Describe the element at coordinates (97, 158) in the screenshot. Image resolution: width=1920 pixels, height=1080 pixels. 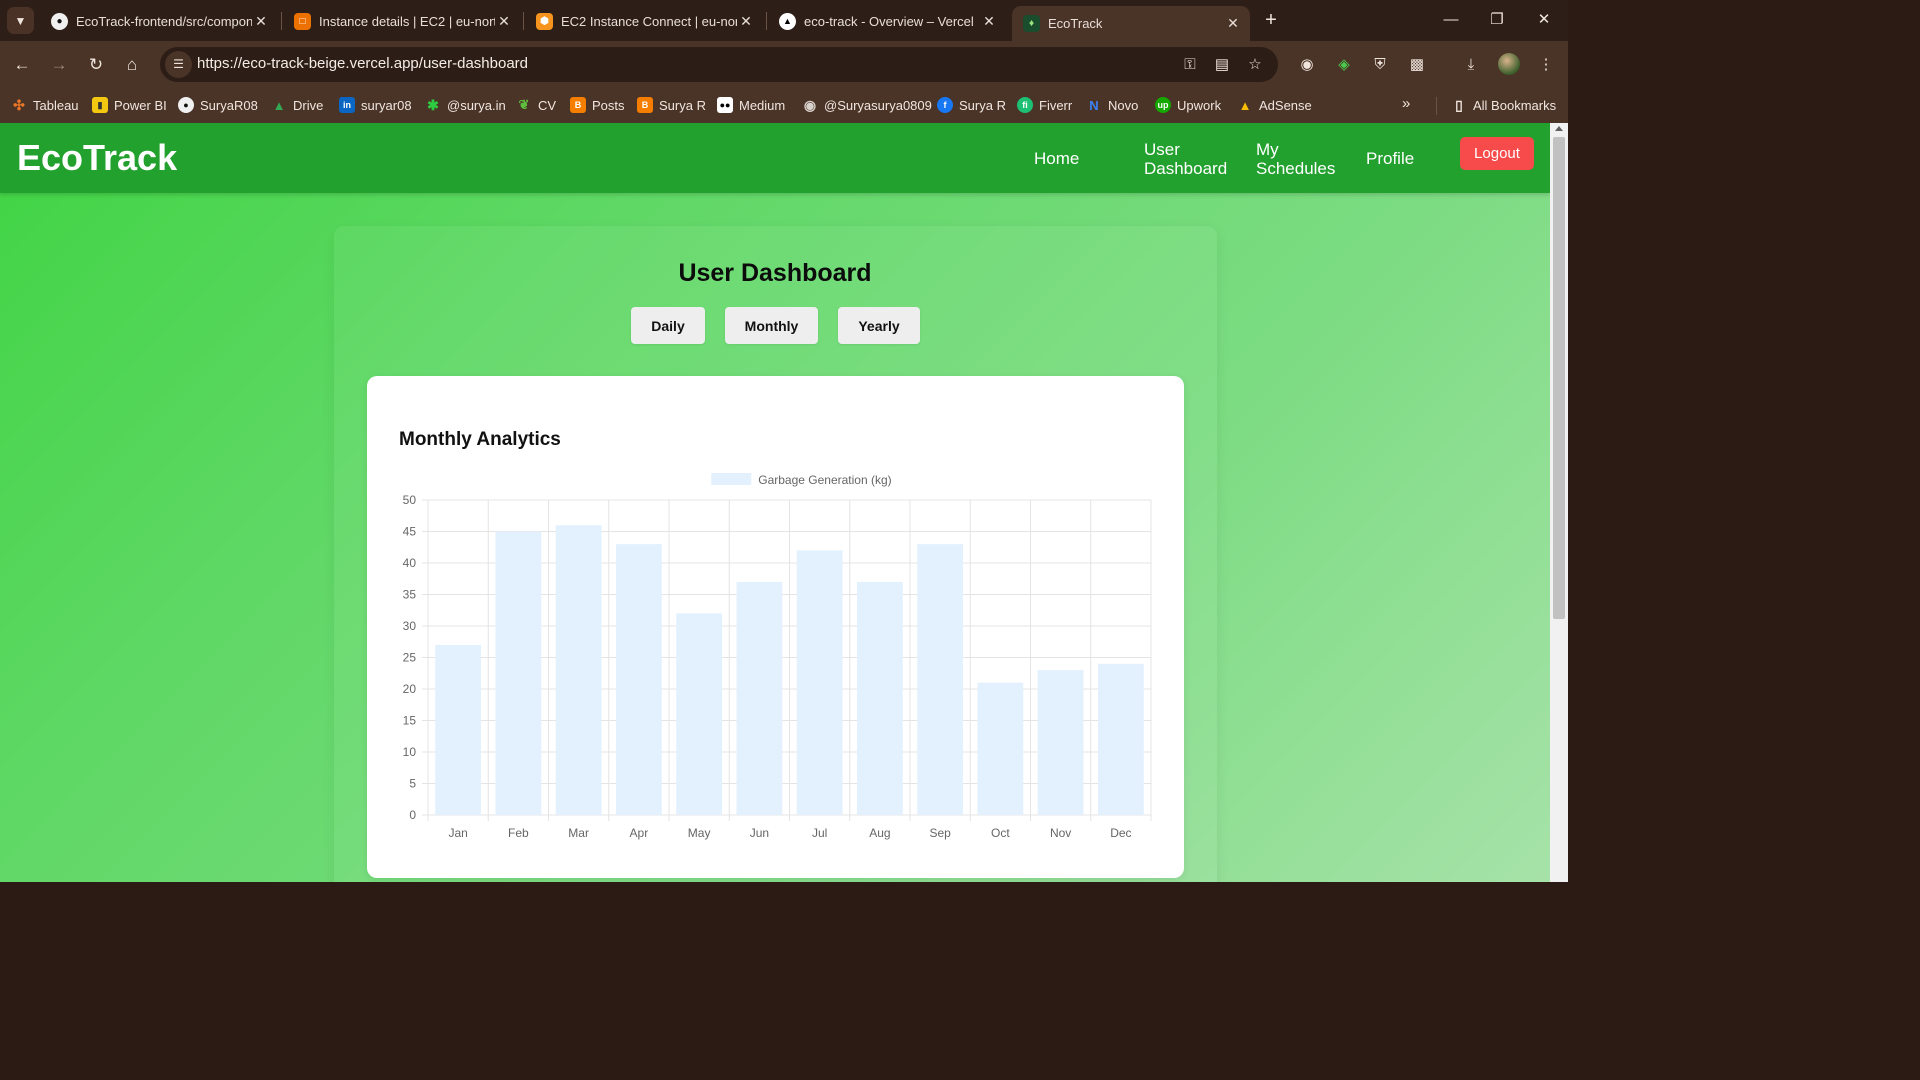
I see `brand-logo: EcoTrack` at that location.